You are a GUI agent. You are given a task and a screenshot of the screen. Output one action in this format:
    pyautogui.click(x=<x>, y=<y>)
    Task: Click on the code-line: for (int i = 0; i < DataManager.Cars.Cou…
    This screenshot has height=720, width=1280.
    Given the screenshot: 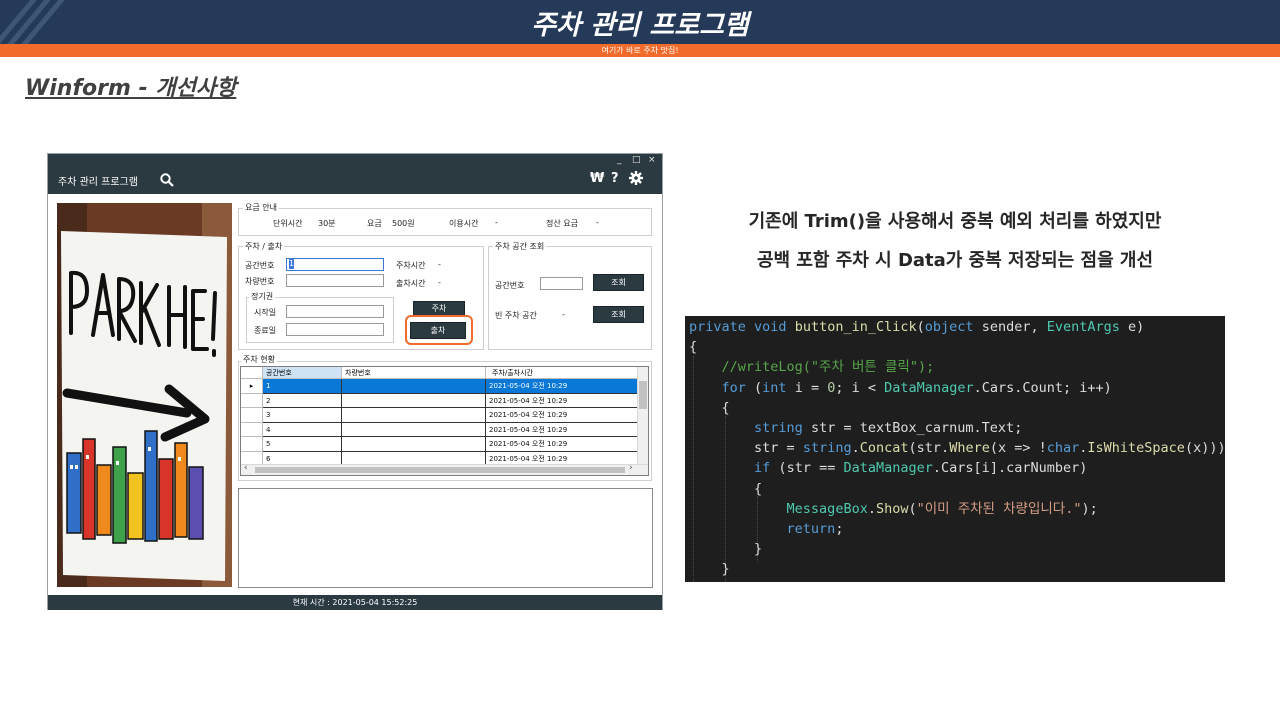 What is the action you would take?
    pyautogui.click(x=916, y=387)
    